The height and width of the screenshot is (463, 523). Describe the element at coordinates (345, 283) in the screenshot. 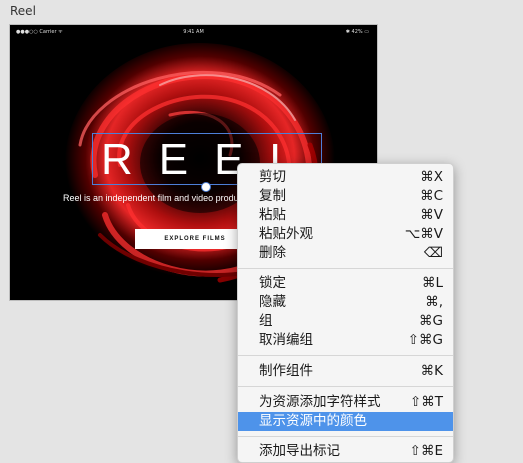

I see `menu-item-lock: 锁定 ⌘L` at that location.